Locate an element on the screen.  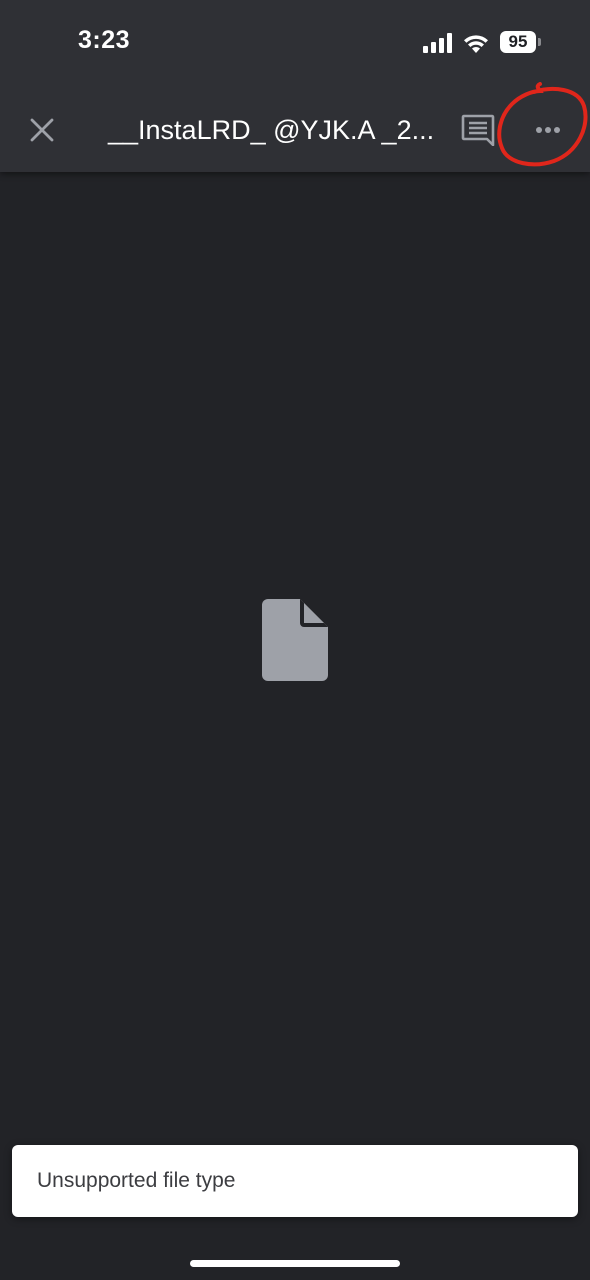
file-icon is located at coordinates (295, 640).